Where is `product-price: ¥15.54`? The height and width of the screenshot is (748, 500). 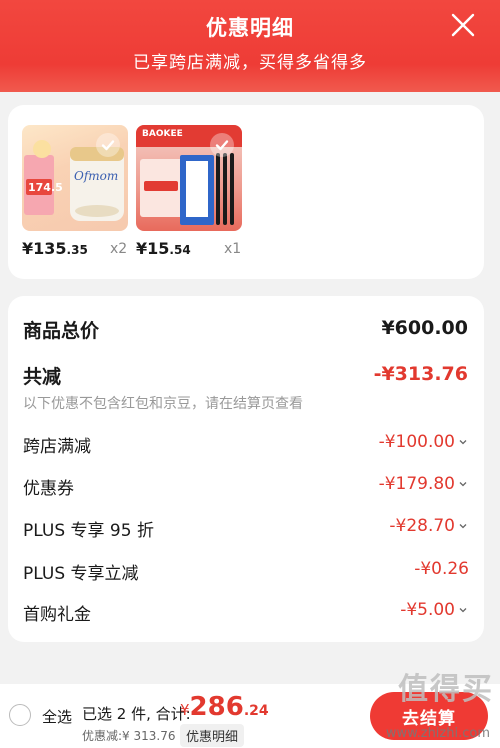
product-price: ¥15.54 is located at coordinates (163, 248).